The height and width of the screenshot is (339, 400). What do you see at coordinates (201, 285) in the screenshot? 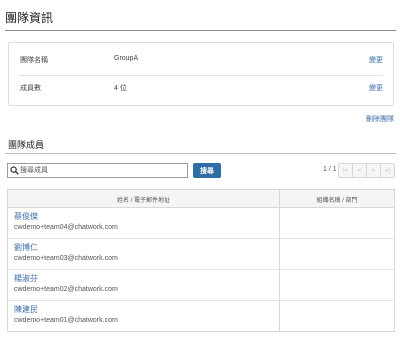
I see `table-row: 楊淑芬 cwdemo+team02@chatwork.com` at bounding box center [201, 285].